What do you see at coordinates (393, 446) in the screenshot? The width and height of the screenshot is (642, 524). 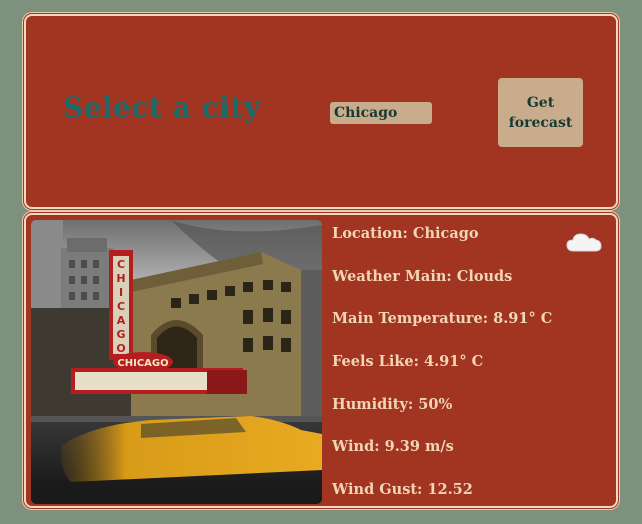 I see `wind-text: Wind: 9.39 m/s` at bounding box center [393, 446].